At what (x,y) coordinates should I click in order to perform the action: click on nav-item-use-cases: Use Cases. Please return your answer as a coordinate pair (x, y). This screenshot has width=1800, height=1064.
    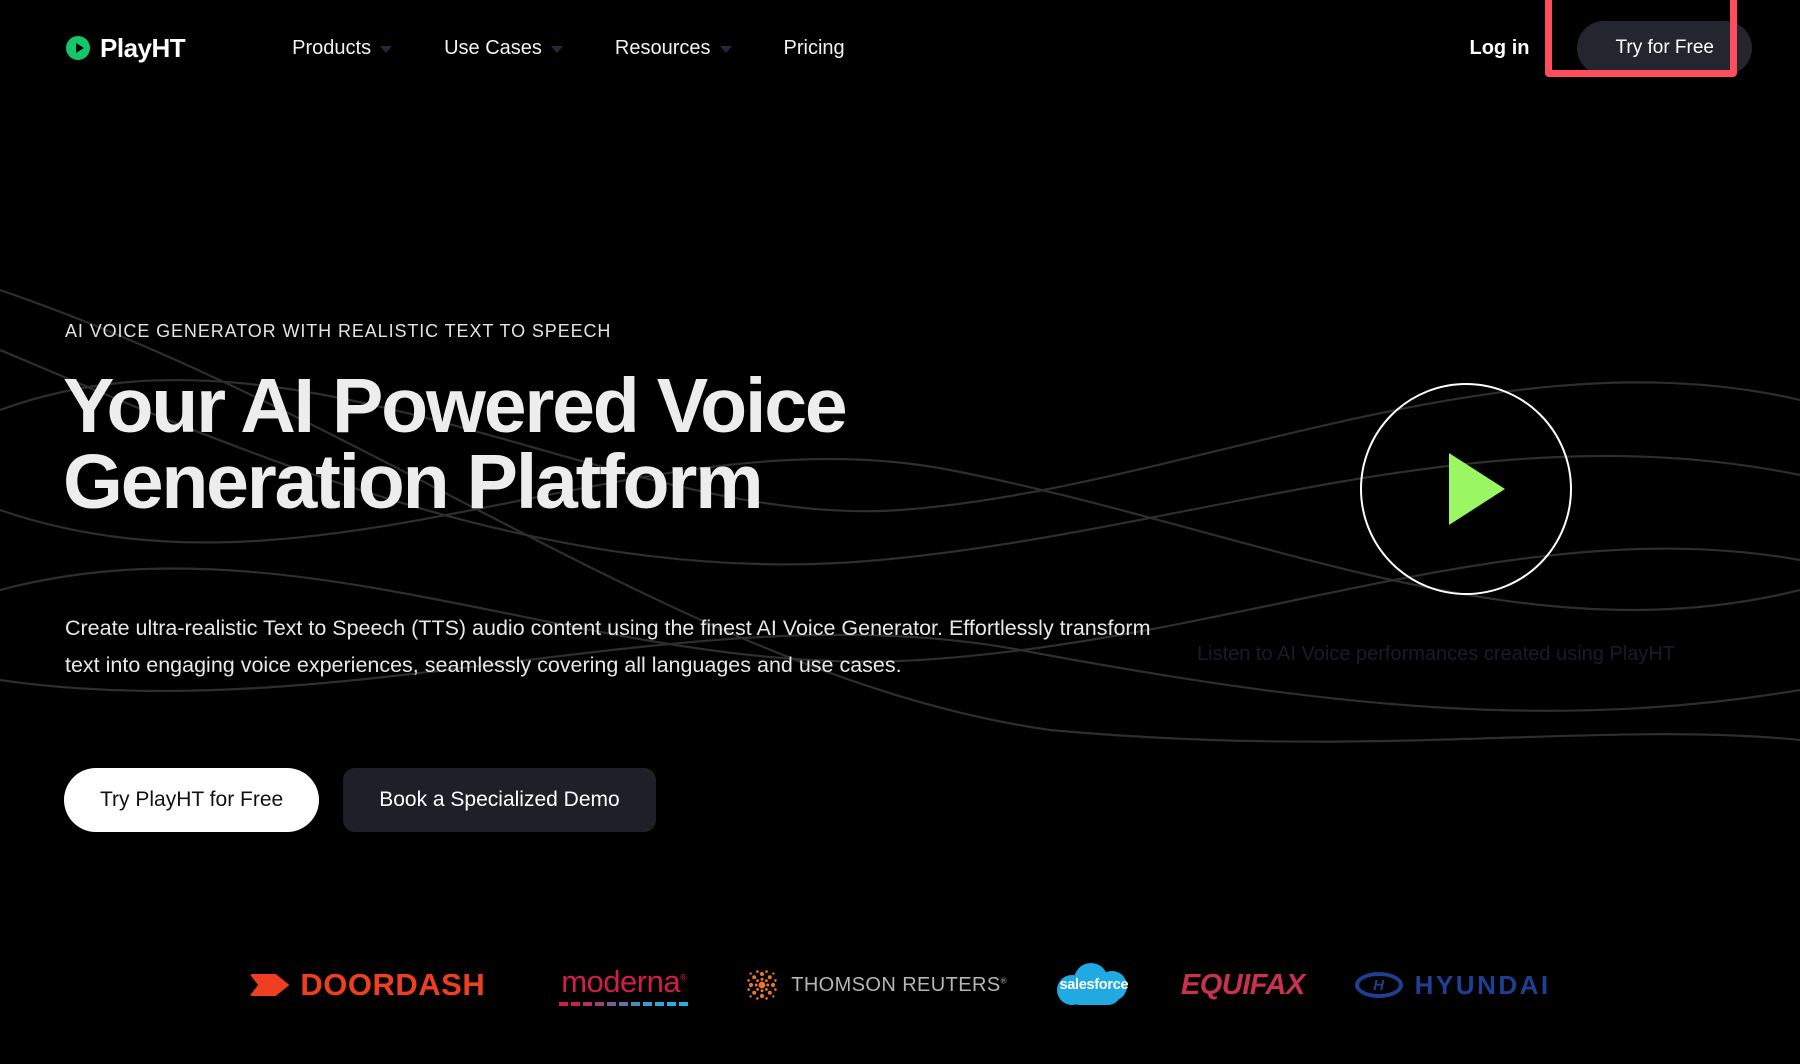
    Looking at the image, I should click on (503, 48).